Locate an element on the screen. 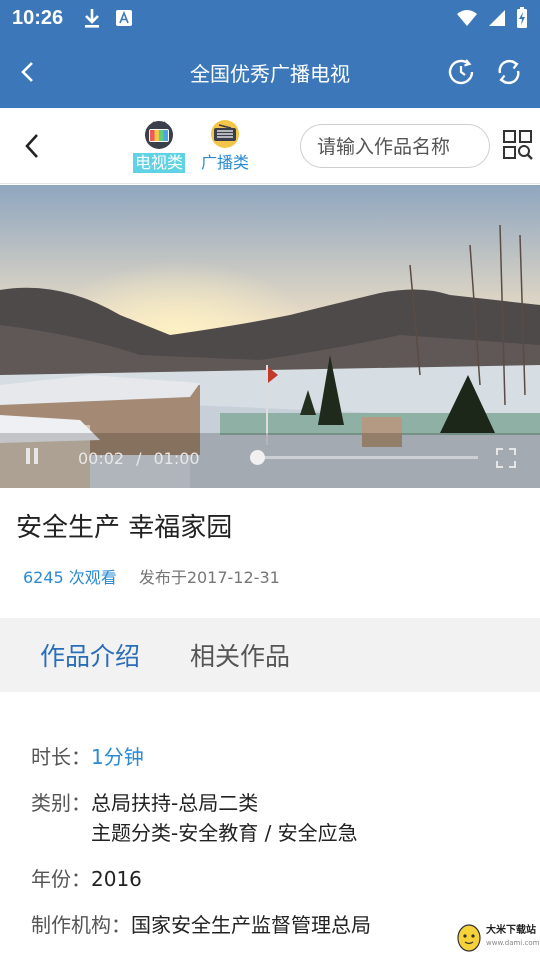 The height and width of the screenshot is (960, 540). detail-producer-key: 制作机构： is located at coordinates (81, 925).